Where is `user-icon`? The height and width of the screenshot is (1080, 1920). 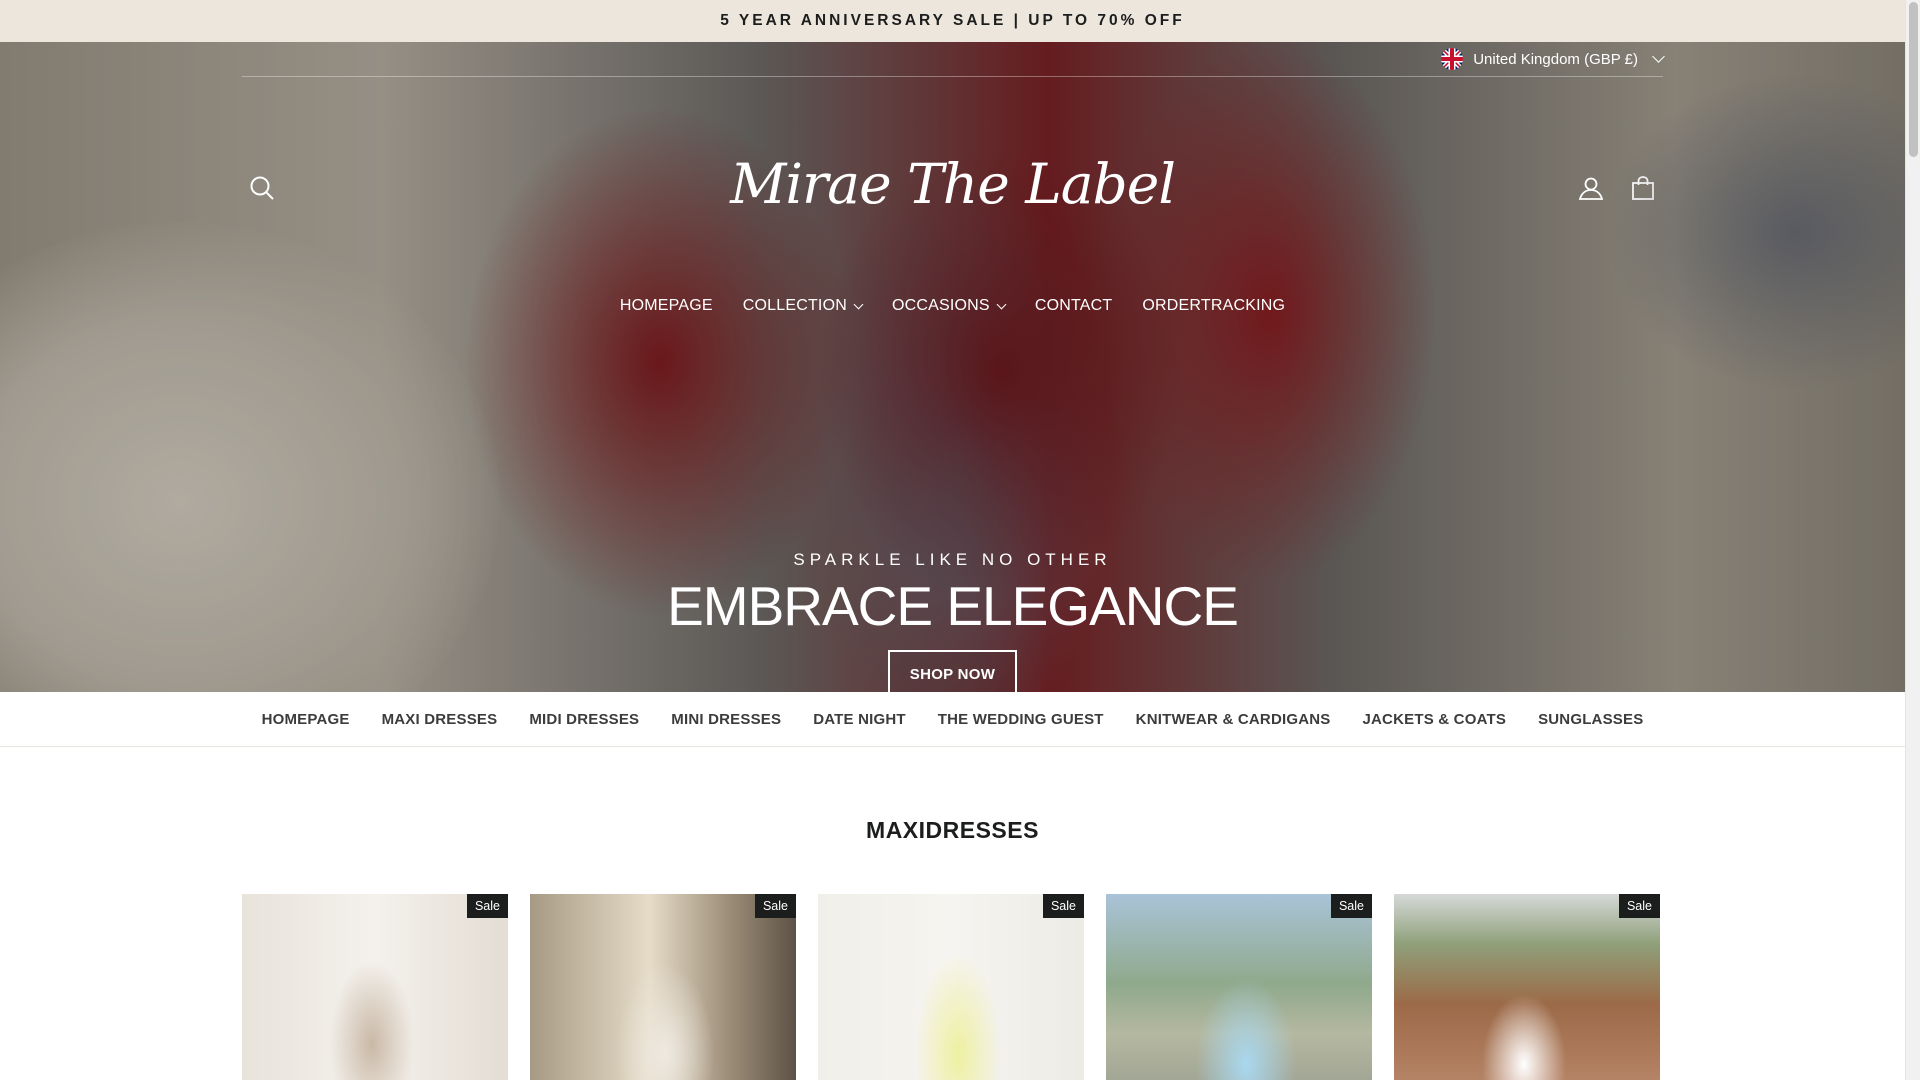 user-icon is located at coordinates (1591, 188).